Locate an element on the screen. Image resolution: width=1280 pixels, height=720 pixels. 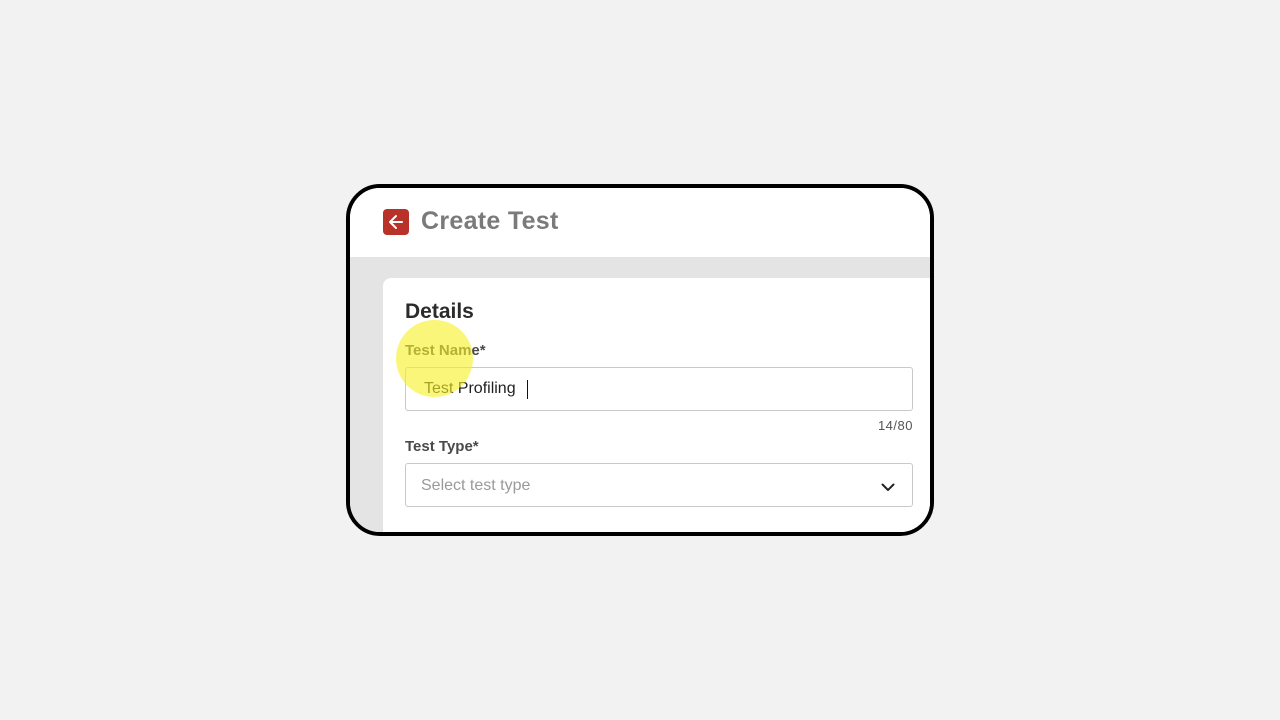
text-cursor is located at coordinates (527, 389).